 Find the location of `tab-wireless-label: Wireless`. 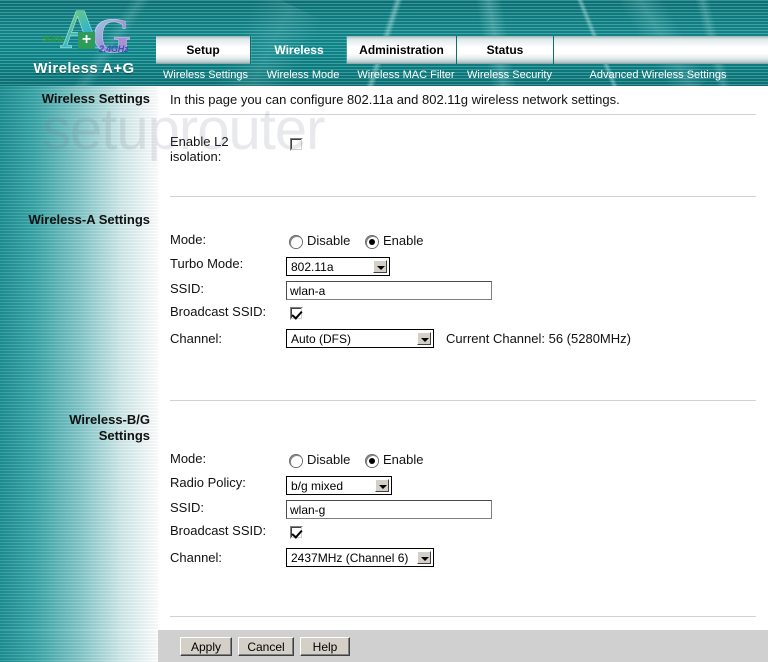

tab-wireless-label: Wireless is located at coordinates (299, 50).